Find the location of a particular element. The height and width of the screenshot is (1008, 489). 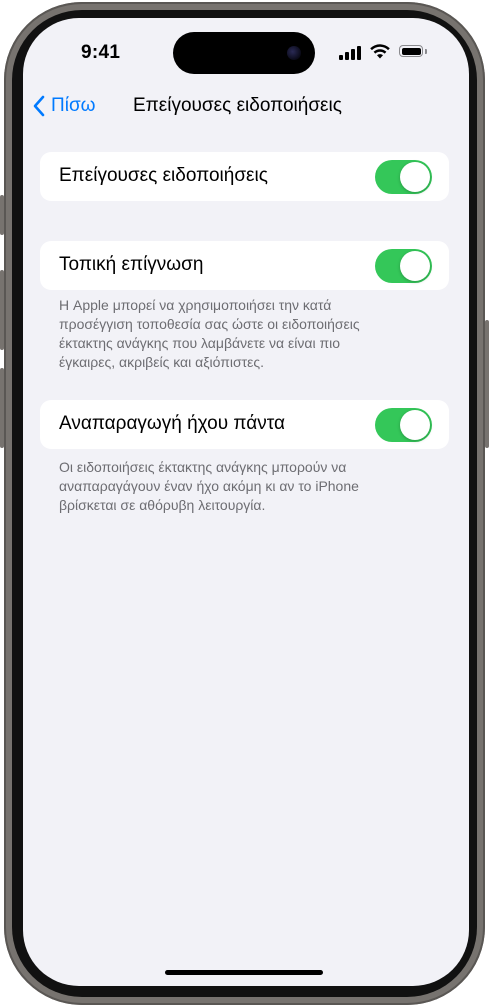

battery-tip is located at coordinates (426, 51).